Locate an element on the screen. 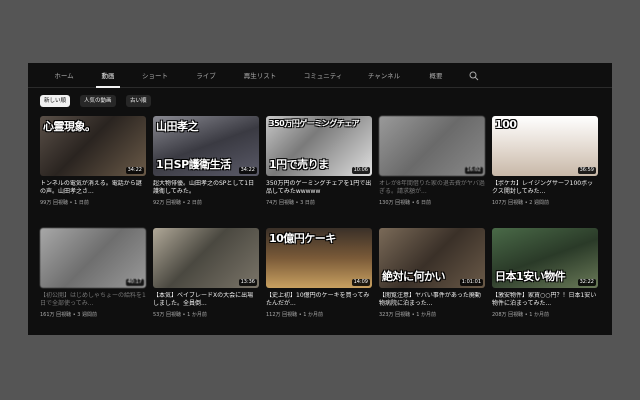 This screenshot has width=640, height=400. chip-popular: 人気の動画 is located at coordinates (98, 101).